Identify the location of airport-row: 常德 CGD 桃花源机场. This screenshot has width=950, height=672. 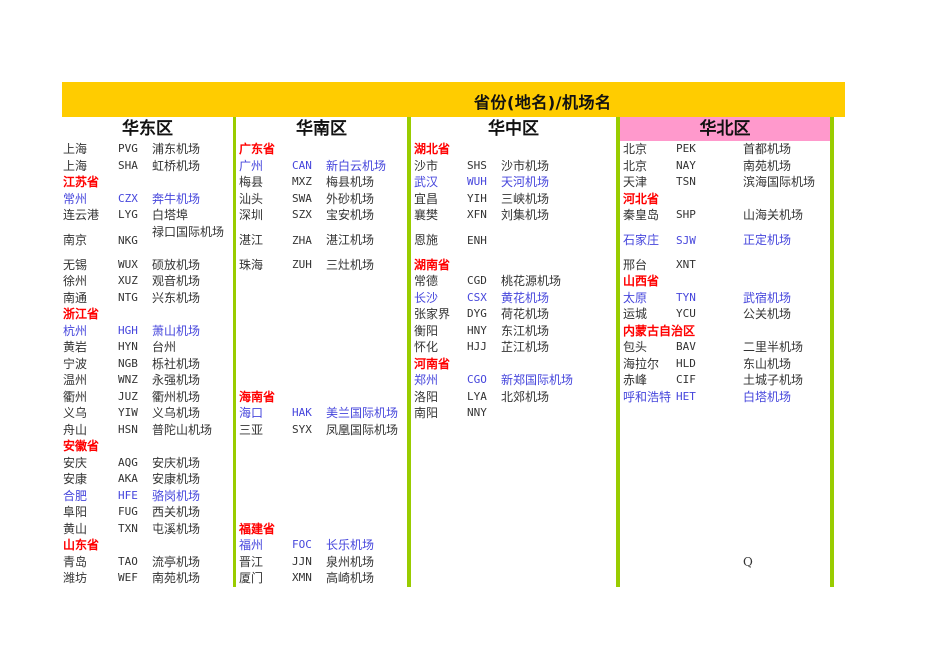
(513, 281).